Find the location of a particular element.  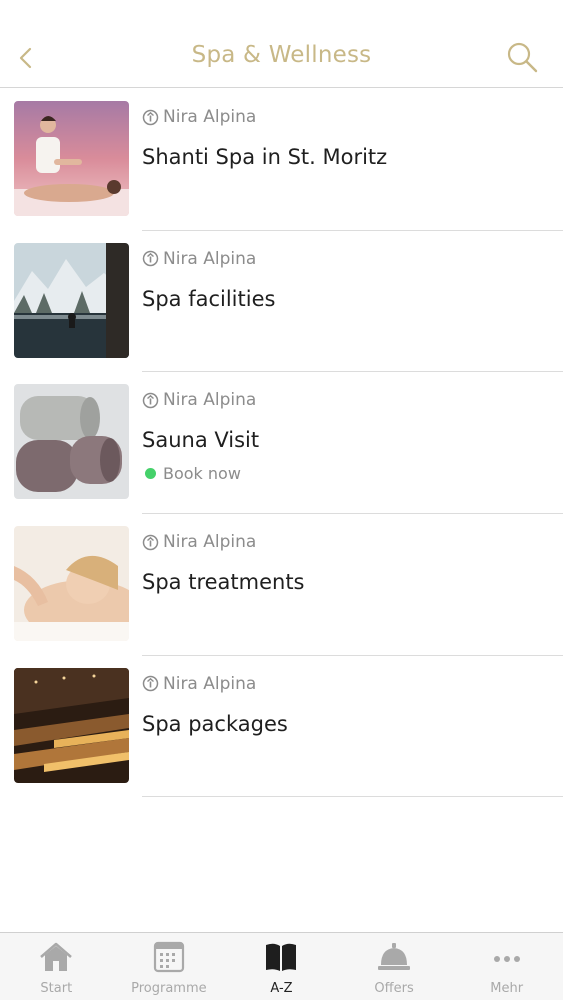

book-now-status: Book now is located at coordinates (193, 473).